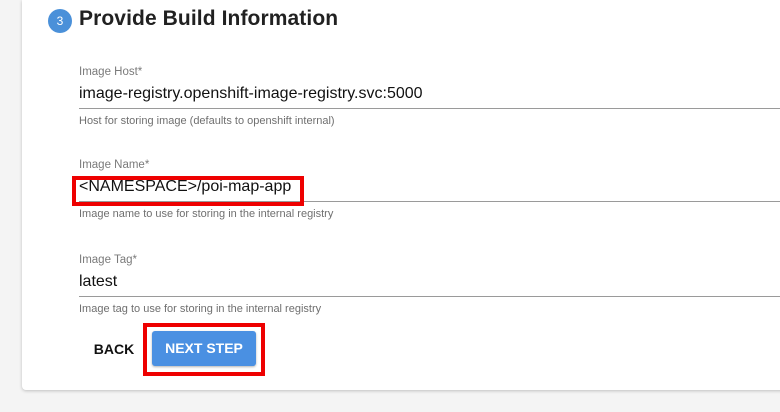 The image size is (780, 412). What do you see at coordinates (108, 260) in the screenshot?
I see `image-tag-label: Image Tag*` at bounding box center [108, 260].